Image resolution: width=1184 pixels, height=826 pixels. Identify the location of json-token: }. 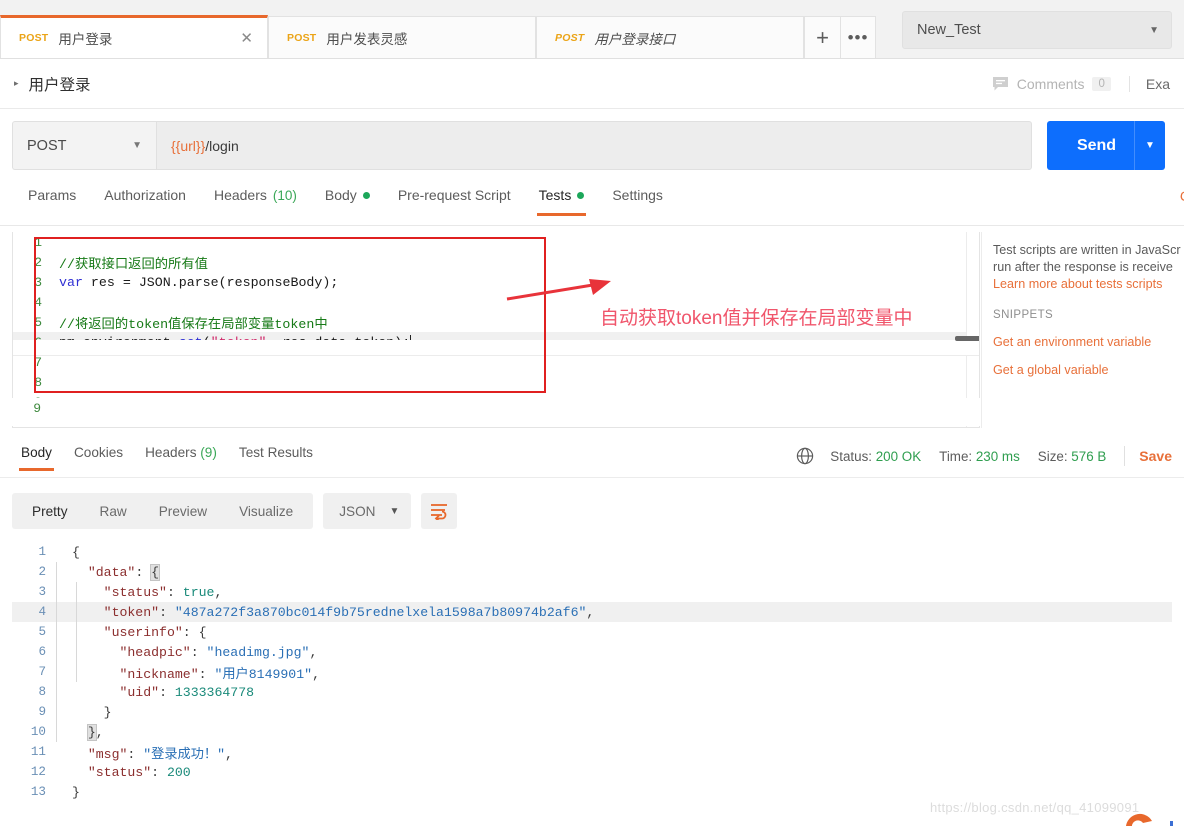
(76, 792).